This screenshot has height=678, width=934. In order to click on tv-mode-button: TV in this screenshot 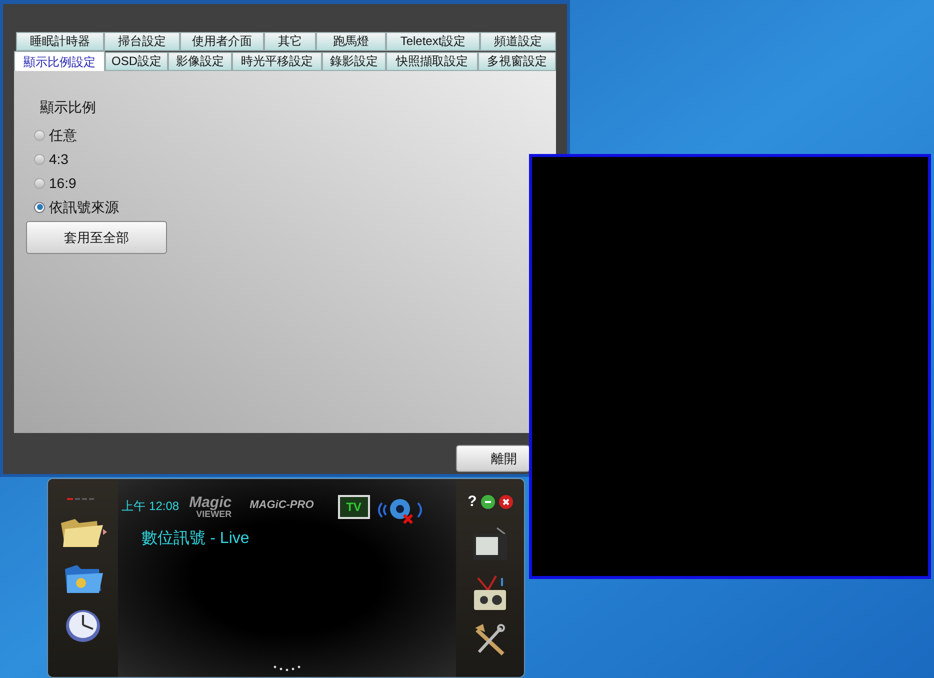, I will do `click(354, 507)`.